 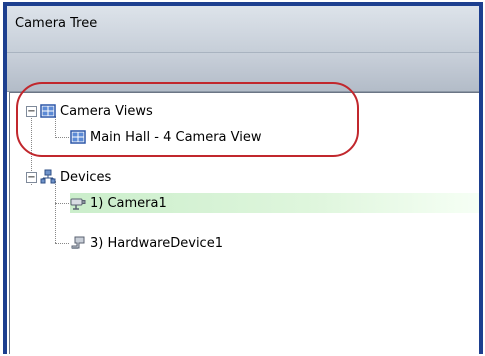 What do you see at coordinates (31, 111) in the screenshot?
I see `collapse-camera-views-button: −` at bounding box center [31, 111].